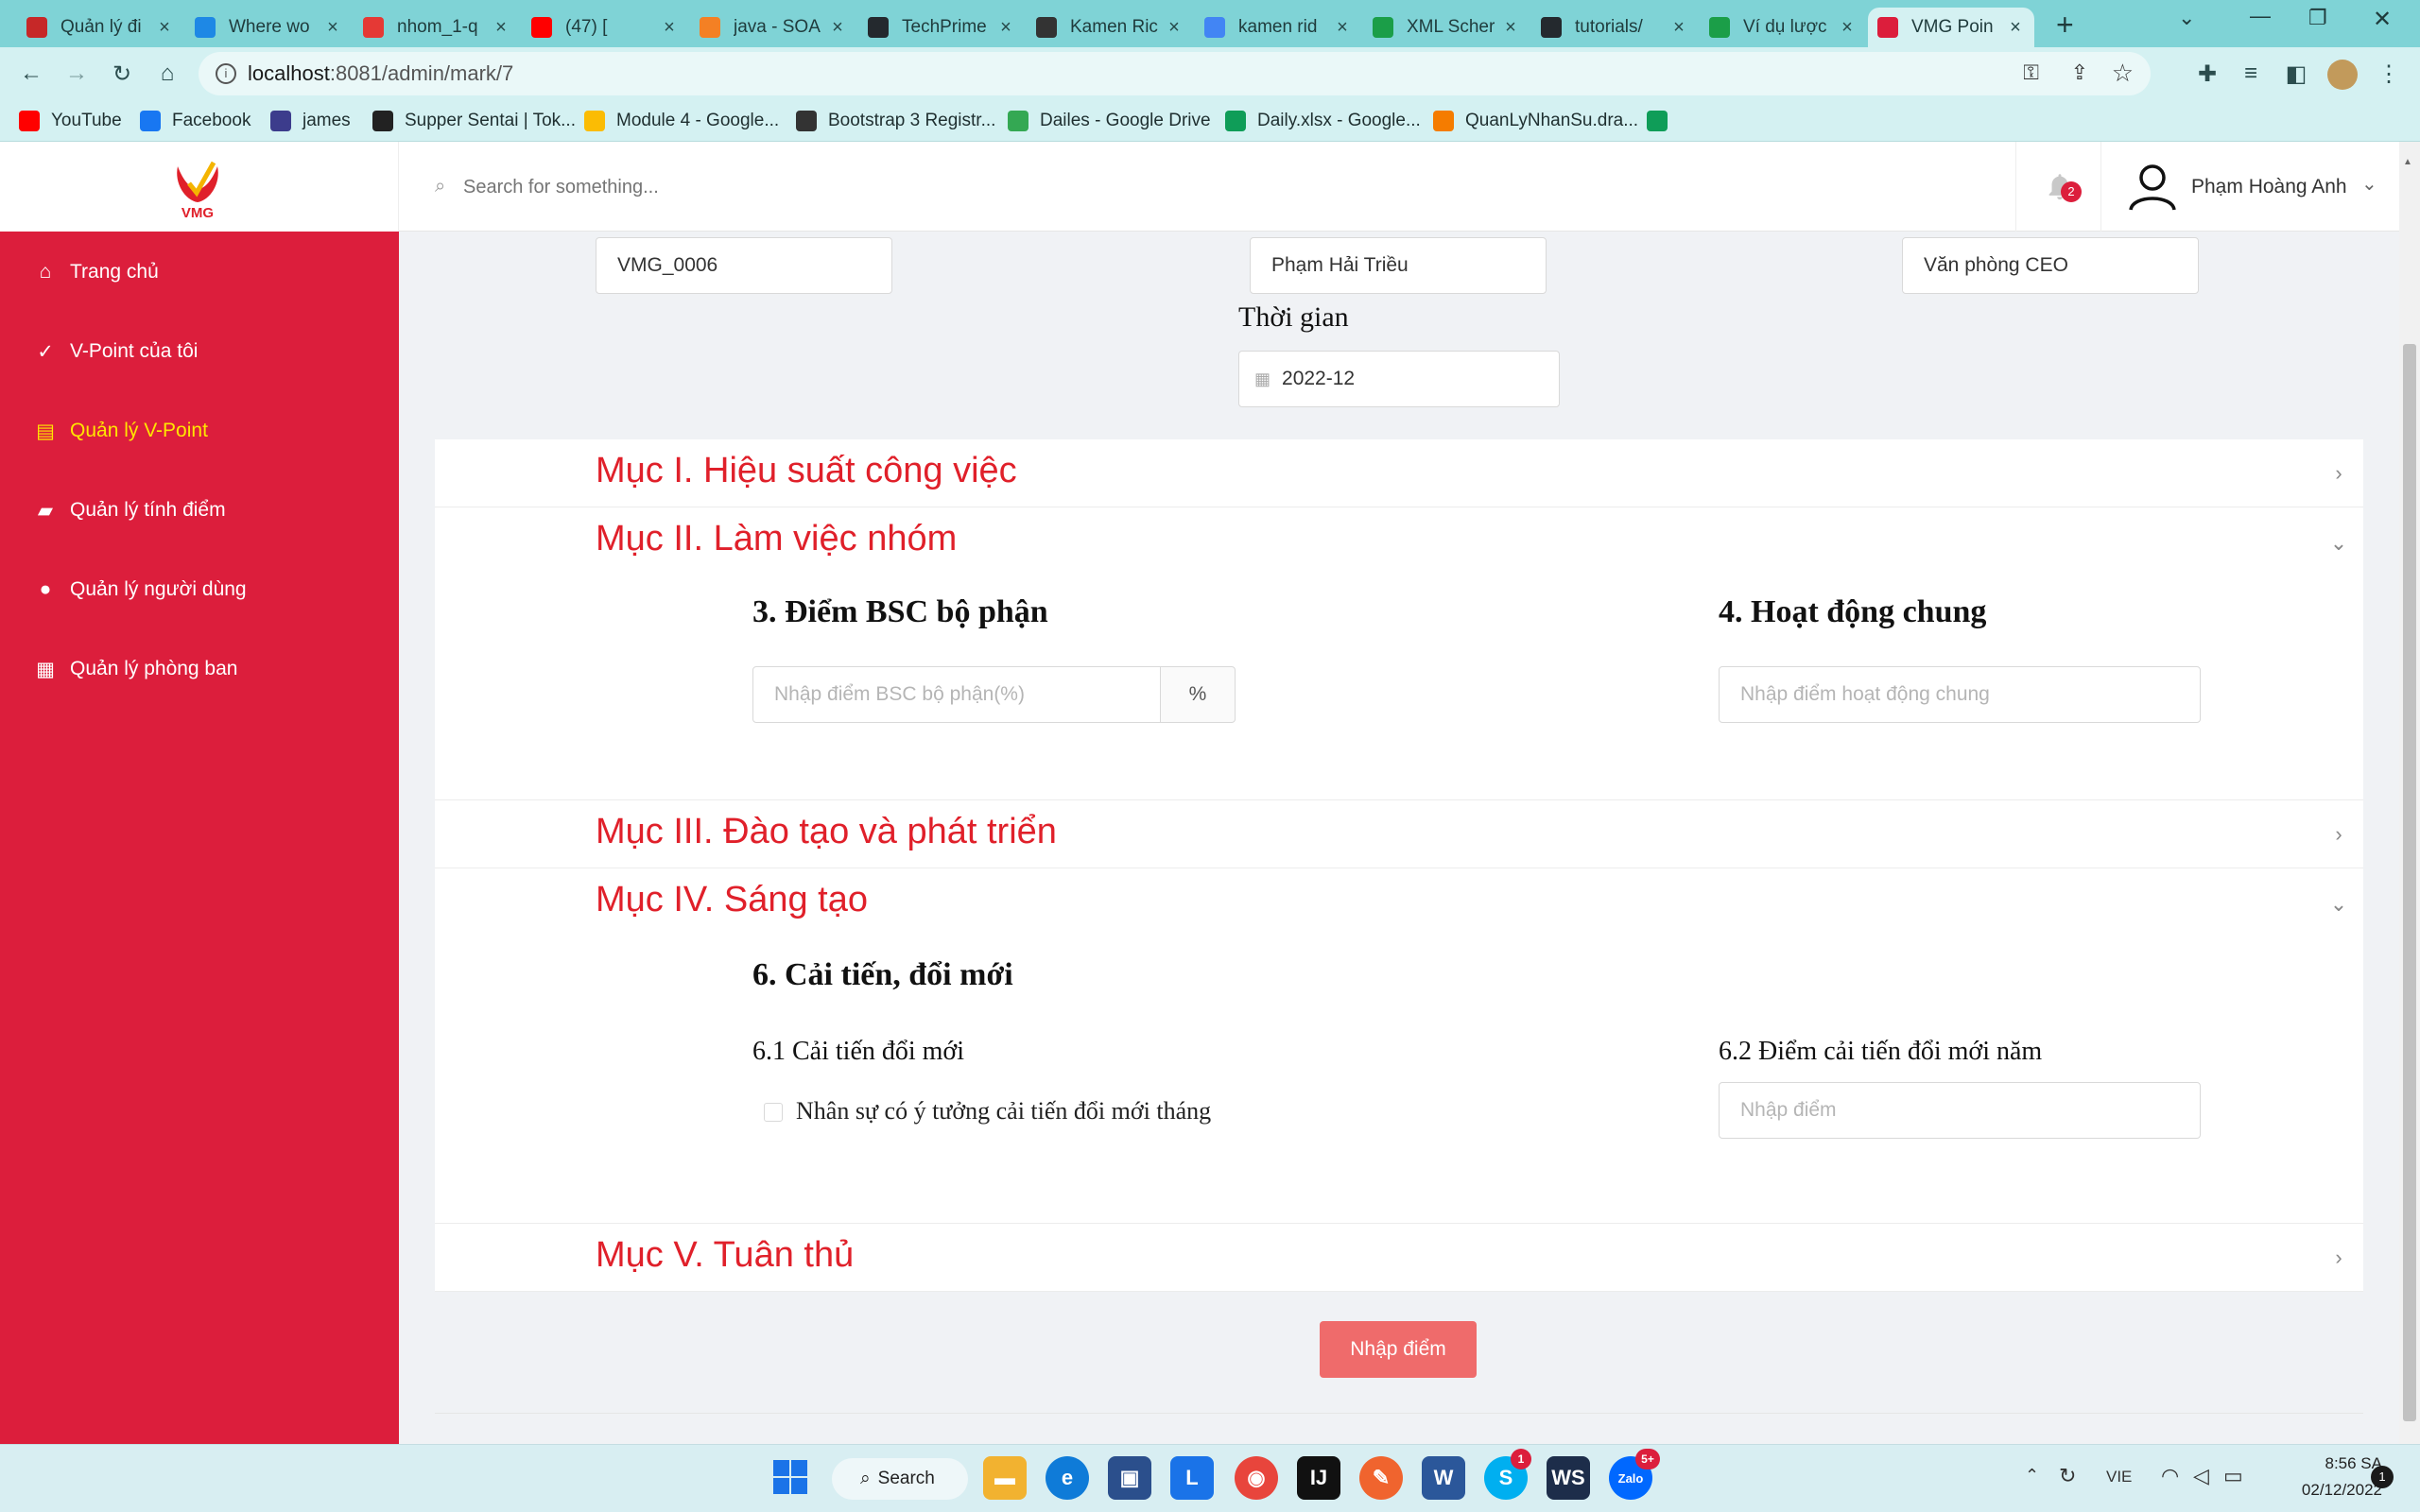  Describe the element at coordinates (1399, 473) in the screenshot. I see `section-1-panel: Mục I. Hiệu suất công việc ›` at that location.